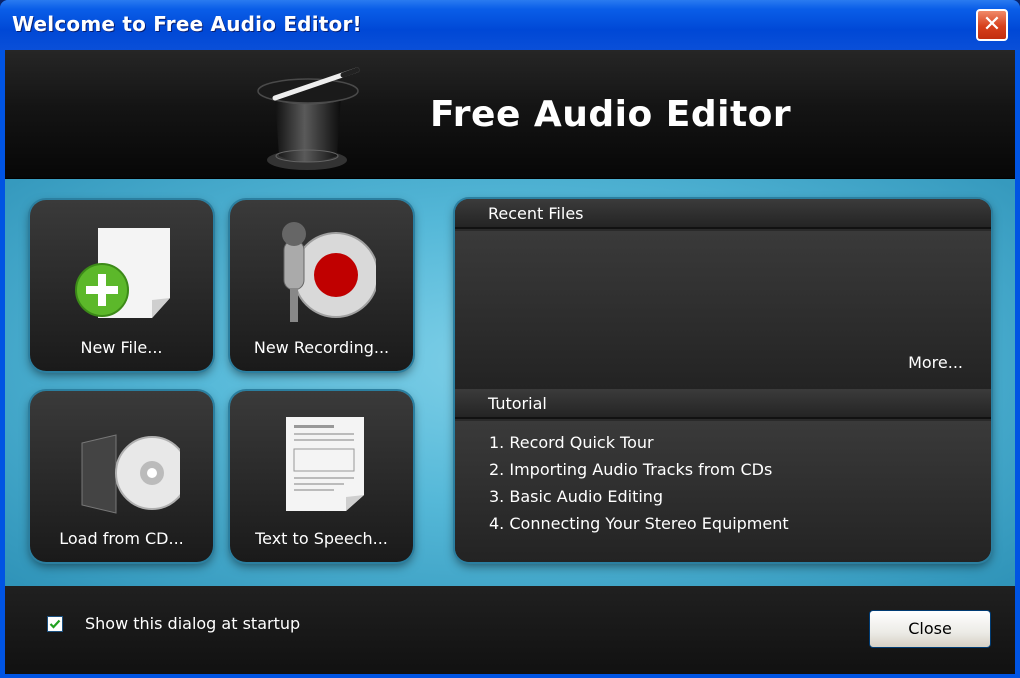 The width and height of the screenshot is (1020, 678). I want to click on new-file-icon, so click(122, 273).